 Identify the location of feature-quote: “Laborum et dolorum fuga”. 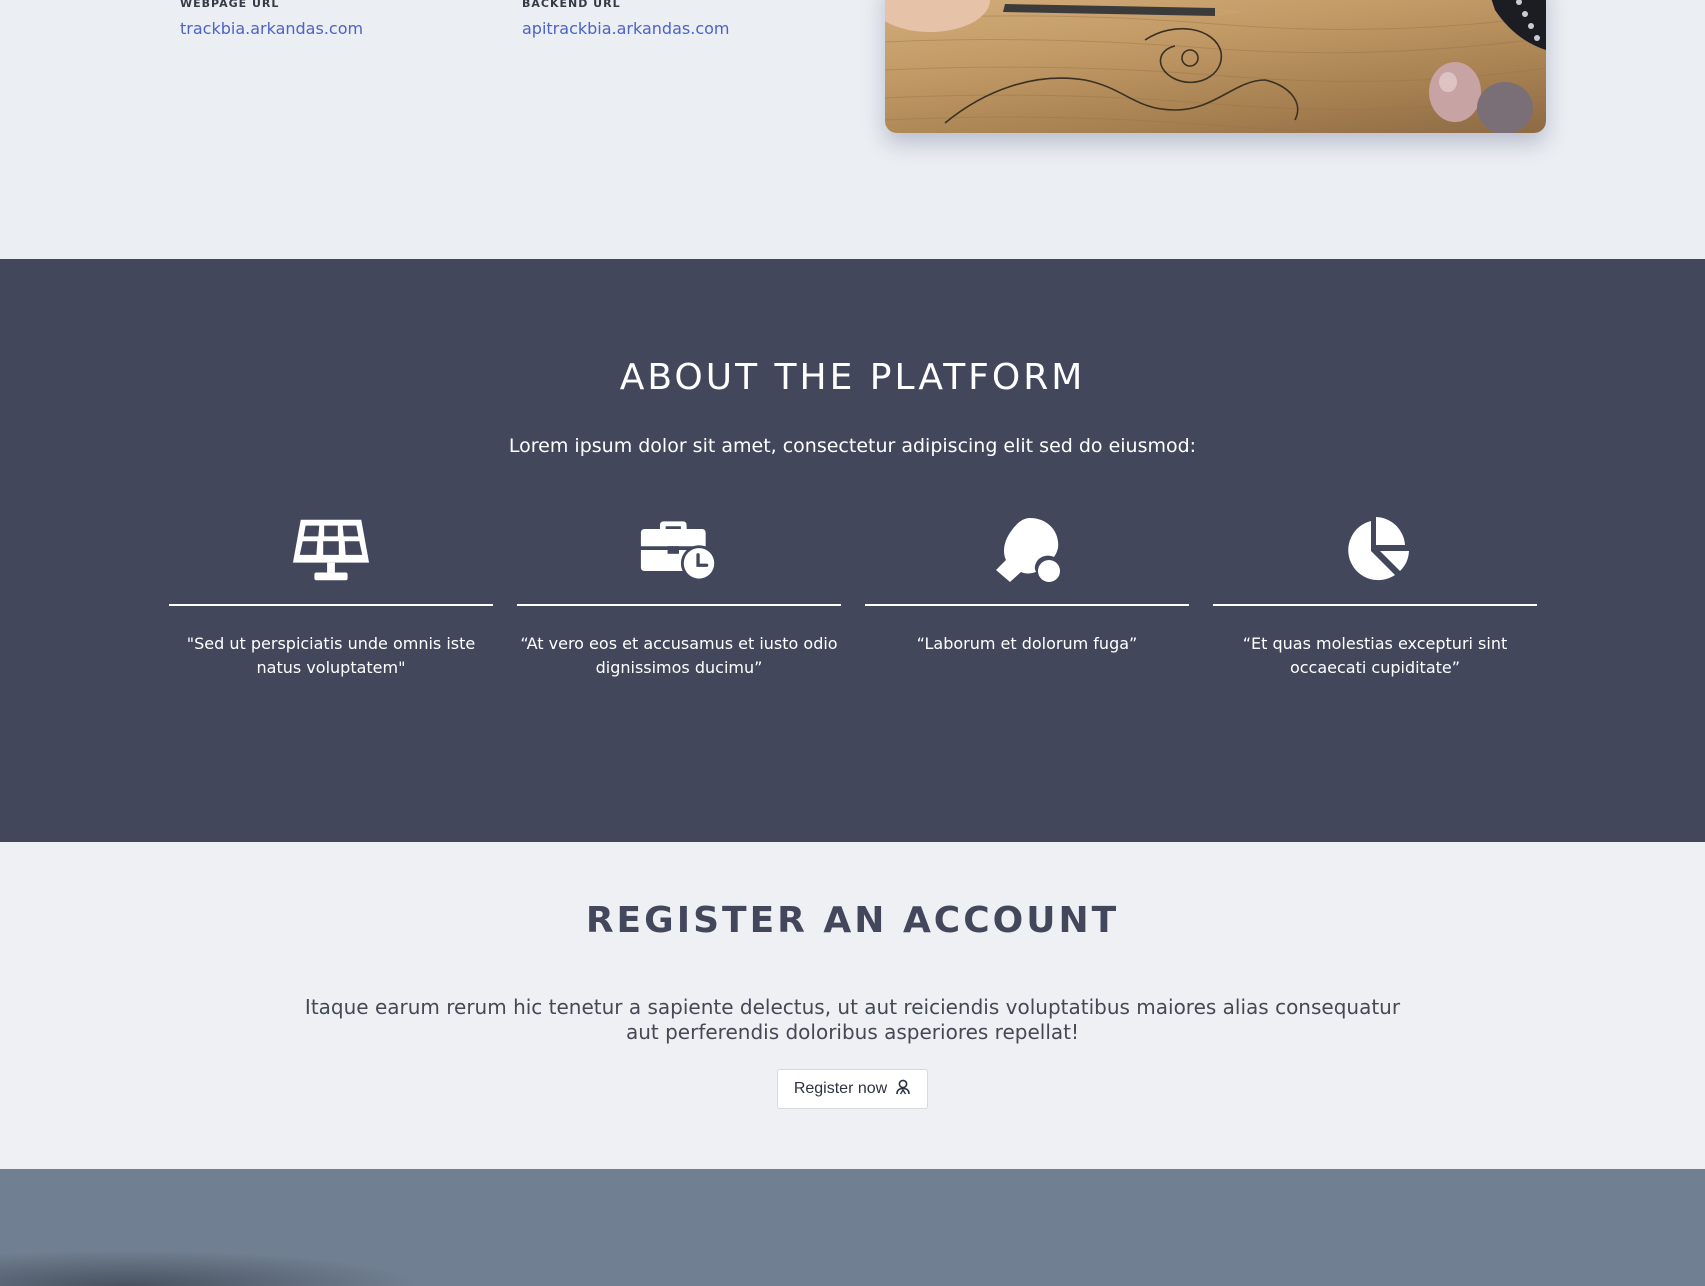
(1027, 643).